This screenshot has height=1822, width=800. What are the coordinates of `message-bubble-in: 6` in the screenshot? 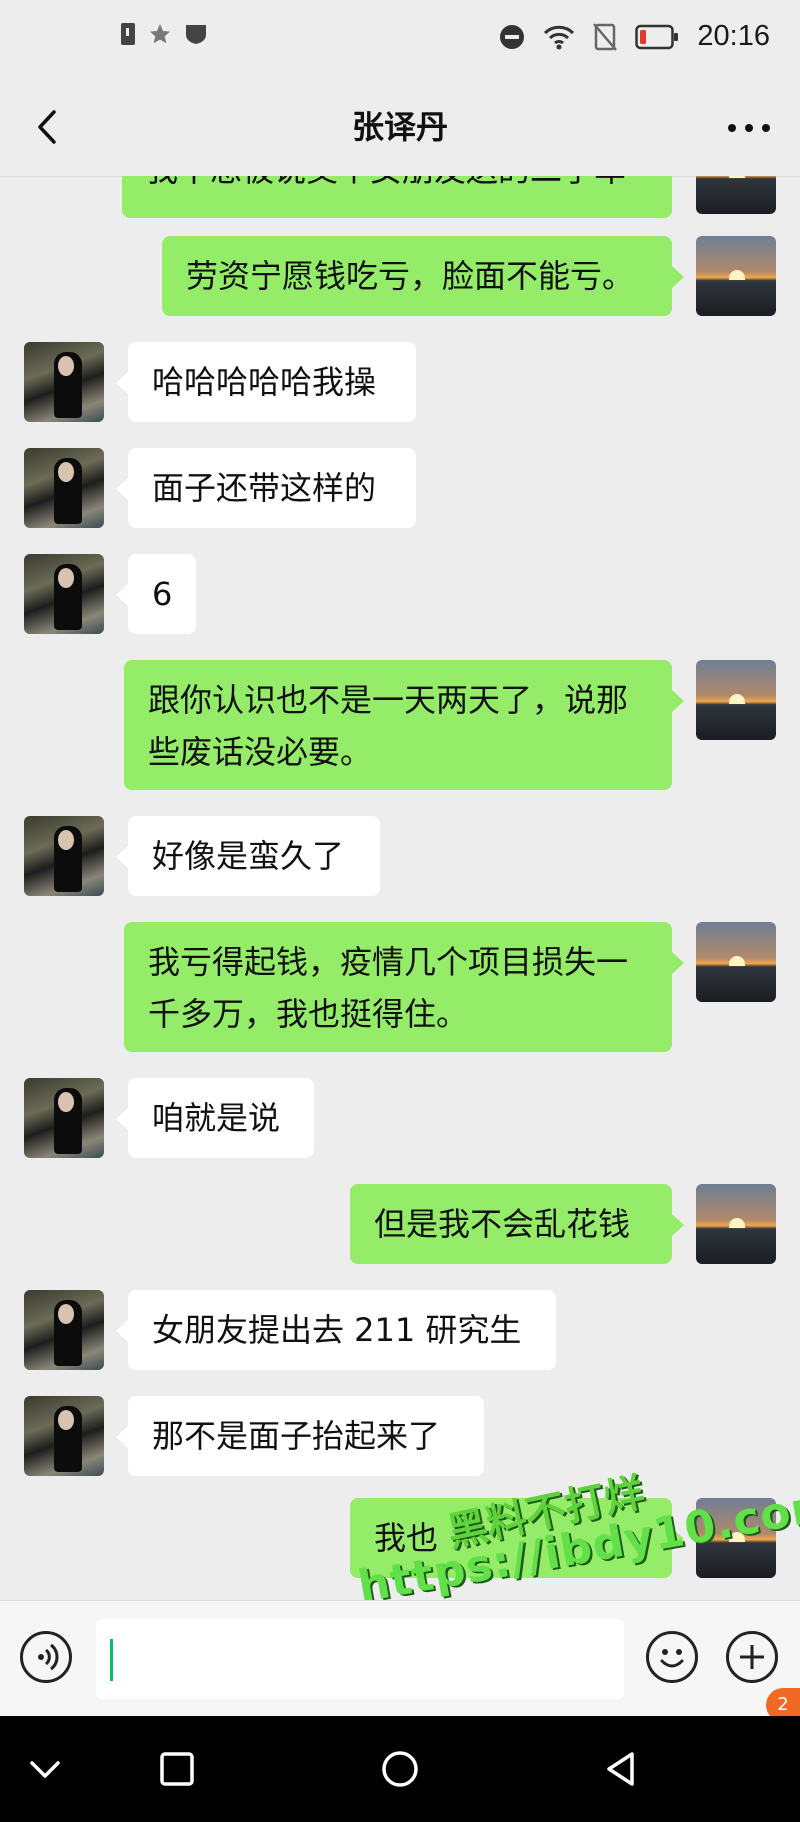 It's located at (156, 594).